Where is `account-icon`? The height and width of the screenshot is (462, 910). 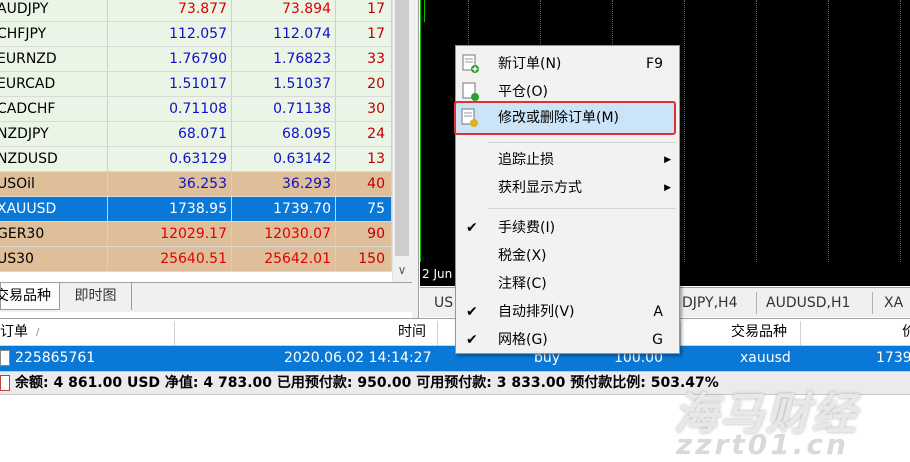 account-icon is located at coordinates (5, 383).